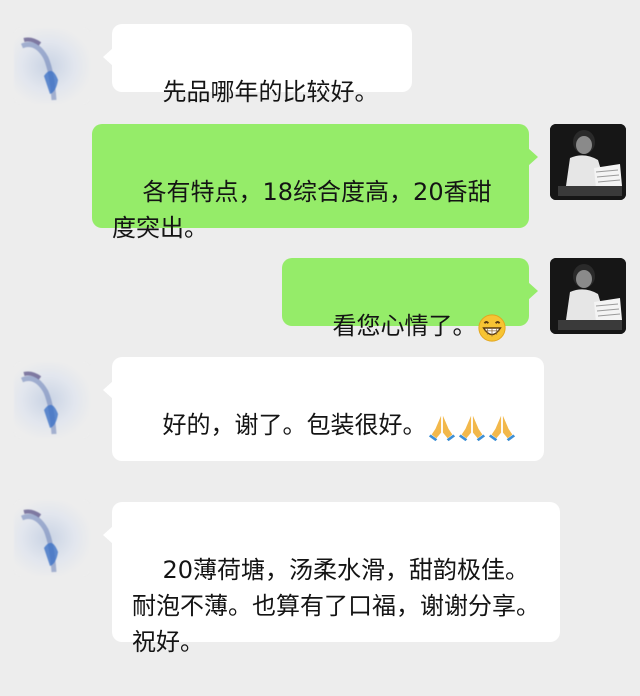  I want to click on grinning-face-icon, so click(492, 328).